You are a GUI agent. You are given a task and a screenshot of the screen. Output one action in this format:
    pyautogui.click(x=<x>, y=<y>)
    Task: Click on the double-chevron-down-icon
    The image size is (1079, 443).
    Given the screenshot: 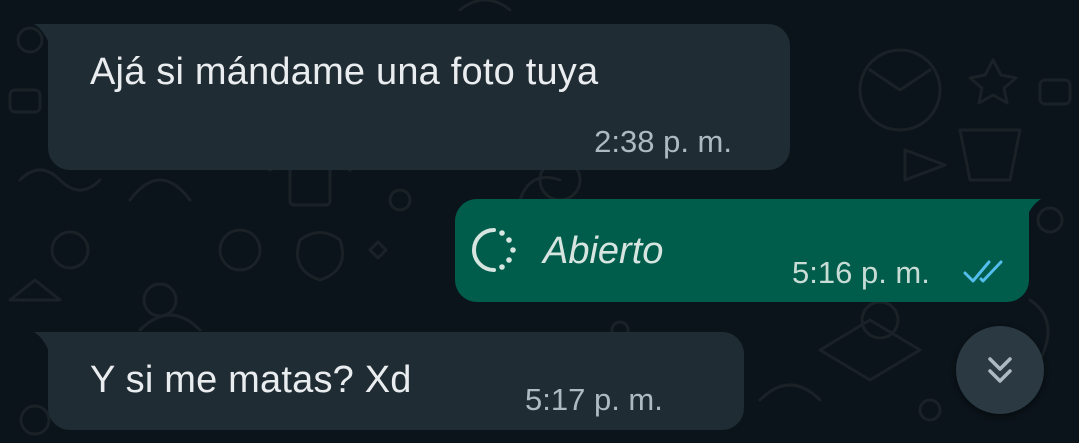 What is the action you would take?
    pyautogui.click(x=1000, y=370)
    